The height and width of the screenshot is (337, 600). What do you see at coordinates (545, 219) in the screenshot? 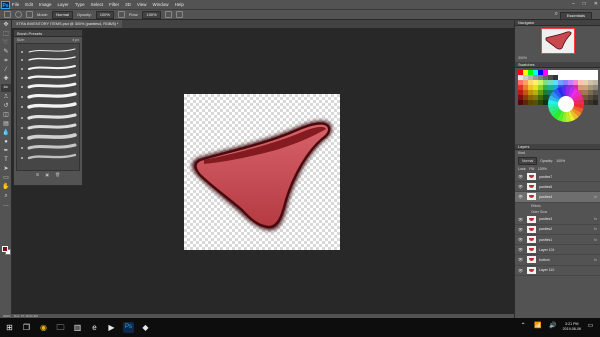
I see `layer-name: panties3` at bounding box center [545, 219].